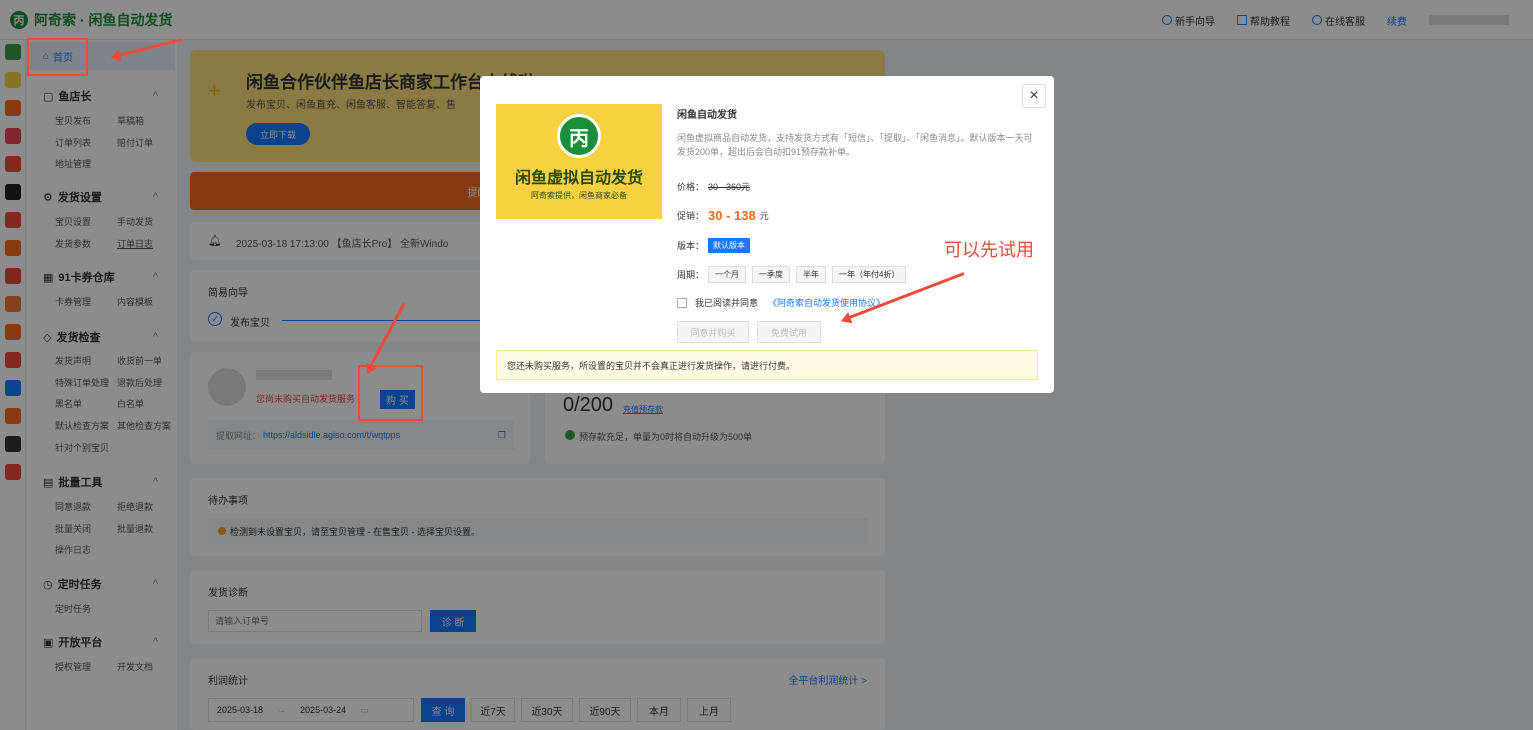 This screenshot has height=730, width=1533. What do you see at coordinates (691, 275) in the screenshot?
I see `cycle-label: 周期：` at bounding box center [691, 275].